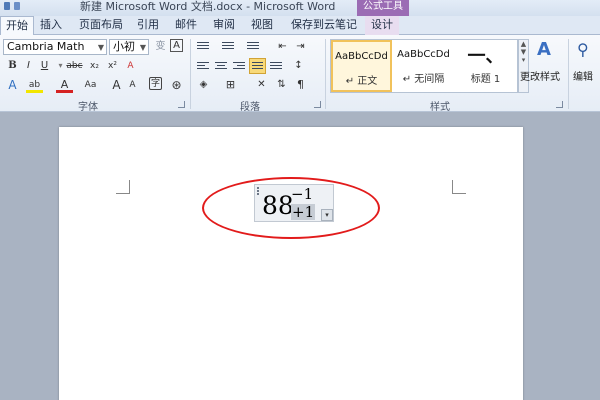 The height and width of the screenshot is (400, 600). Describe the element at coordinates (440, 107) in the screenshot. I see `styles-group-label: 样式` at that location.